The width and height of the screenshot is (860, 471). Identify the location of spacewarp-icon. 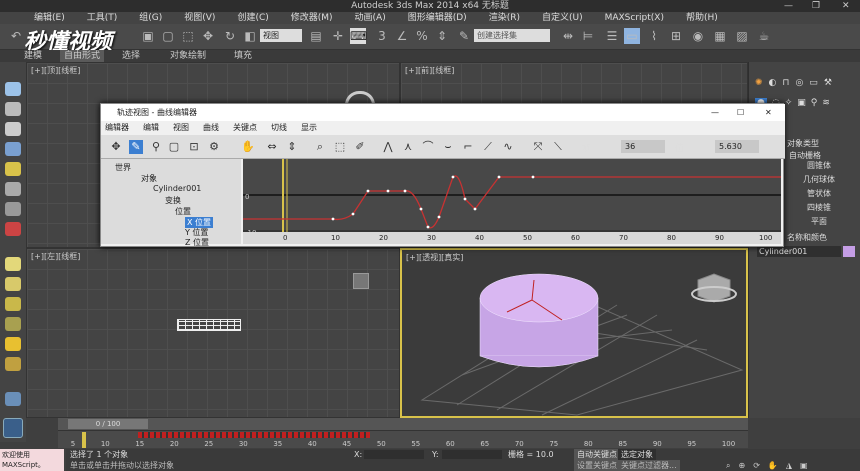
(13, 229).